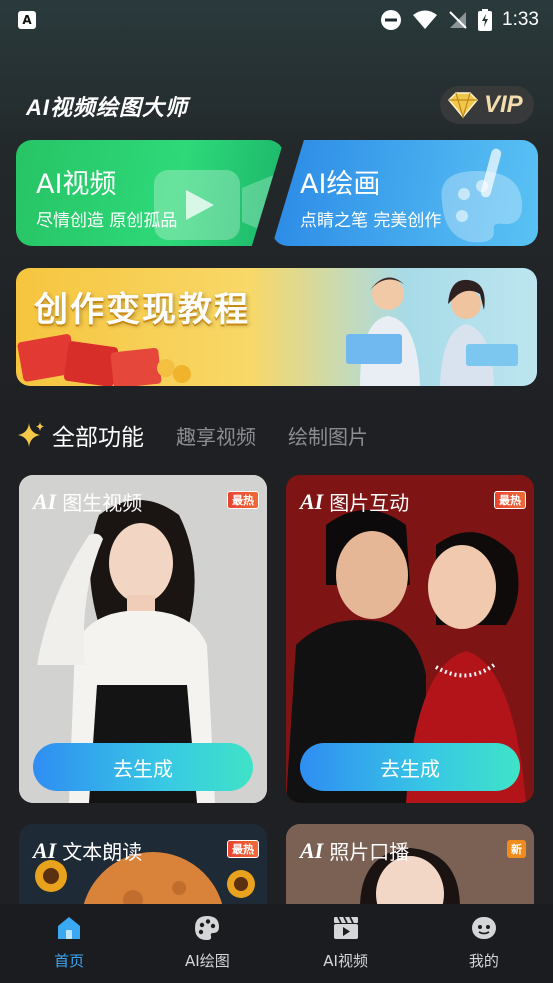 The width and height of the screenshot is (553, 983). Describe the element at coordinates (98, 435) in the screenshot. I see `tab-all-features: 全部功能` at that location.